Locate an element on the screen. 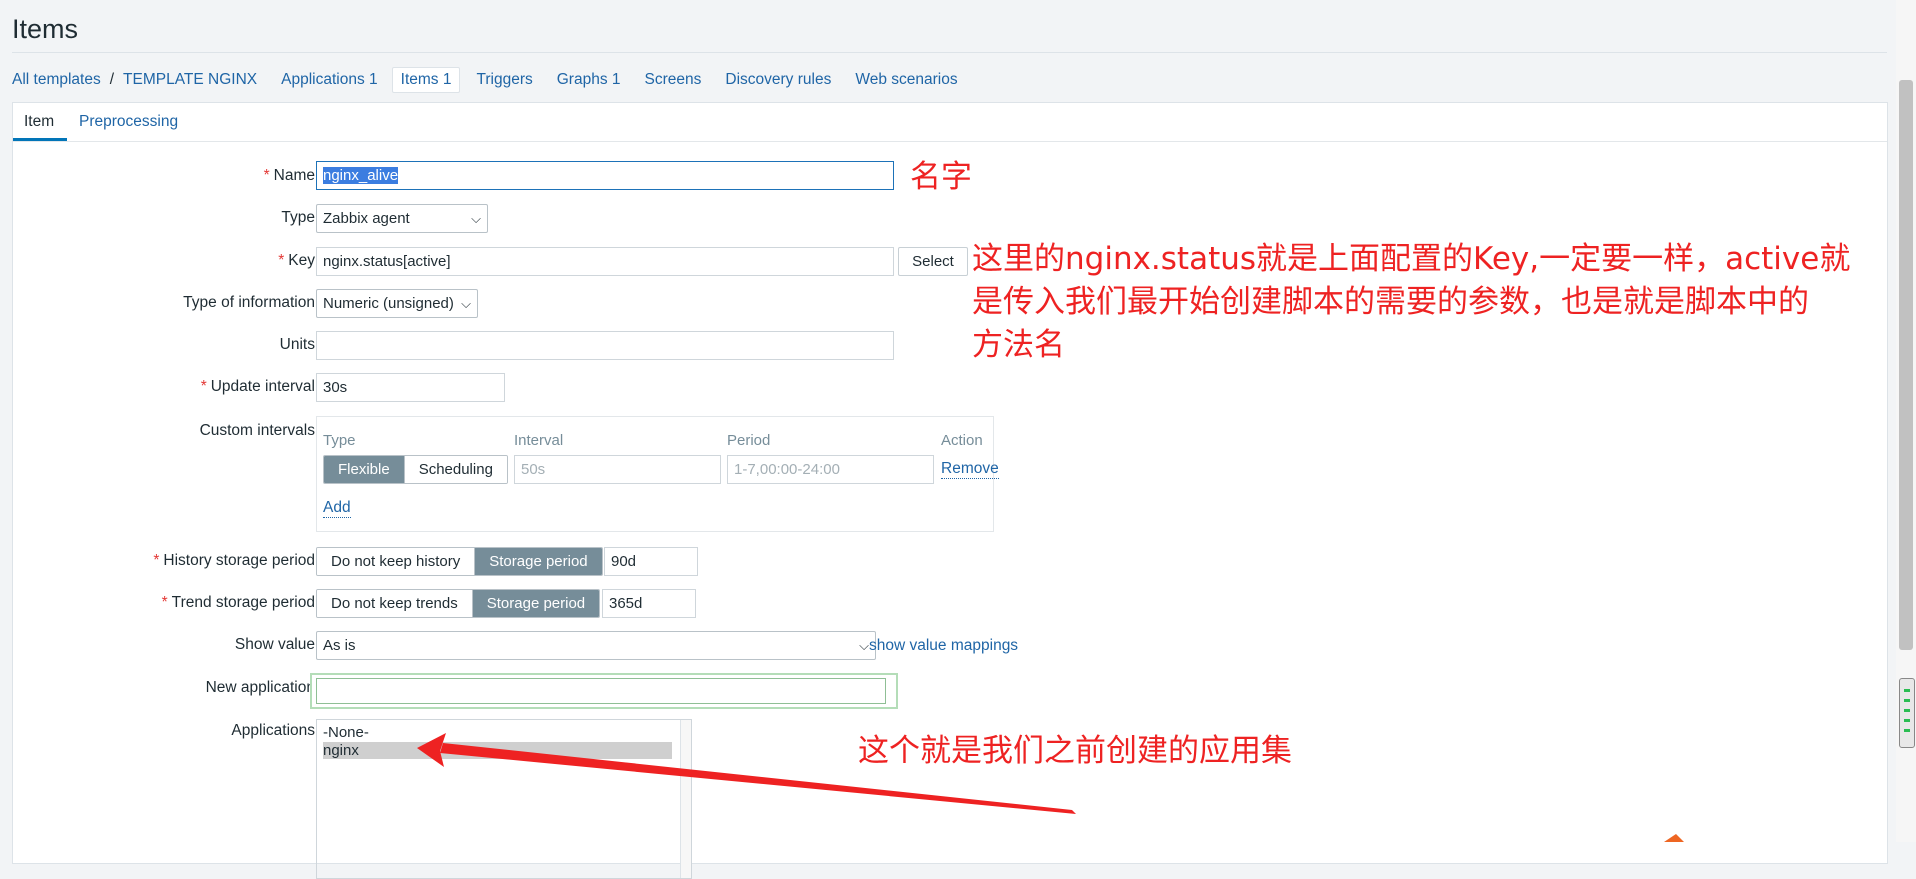 The height and width of the screenshot is (879, 1916). page-scrollbar-thumb is located at coordinates (1906, 365).